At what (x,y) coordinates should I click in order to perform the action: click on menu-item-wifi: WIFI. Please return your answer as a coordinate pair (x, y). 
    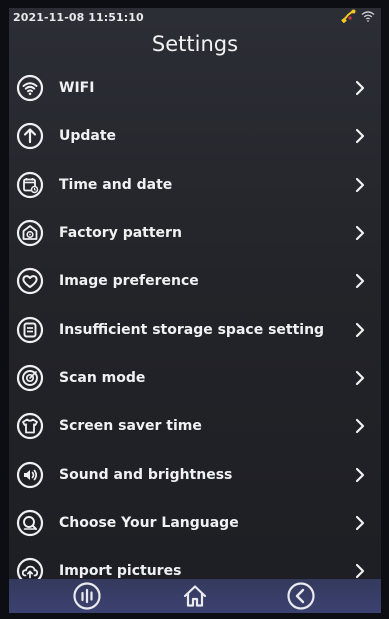
    Looking at the image, I should click on (195, 88).